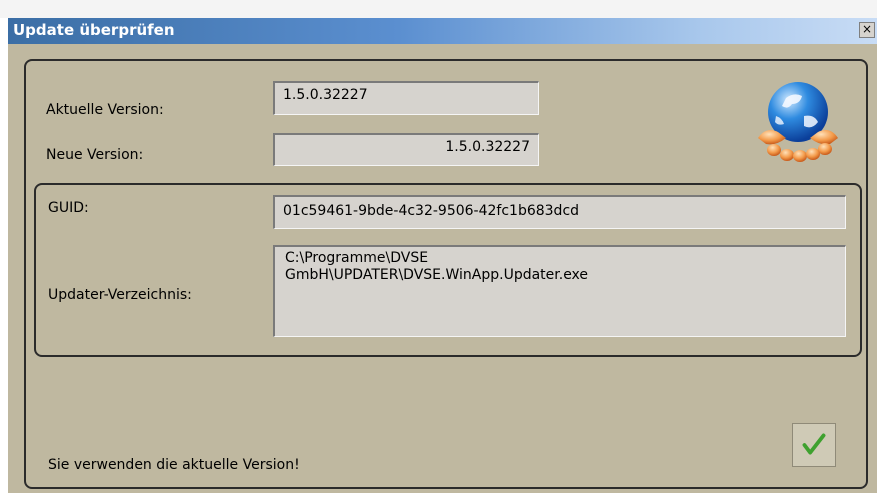 The image size is (877, 493). What do you see at coordinates (559, 212) in the screenshot?
I see `guid-field: 01c59461-9bde-4c32-9506-42fc1b683dcd` at bounding box center [559, 212].